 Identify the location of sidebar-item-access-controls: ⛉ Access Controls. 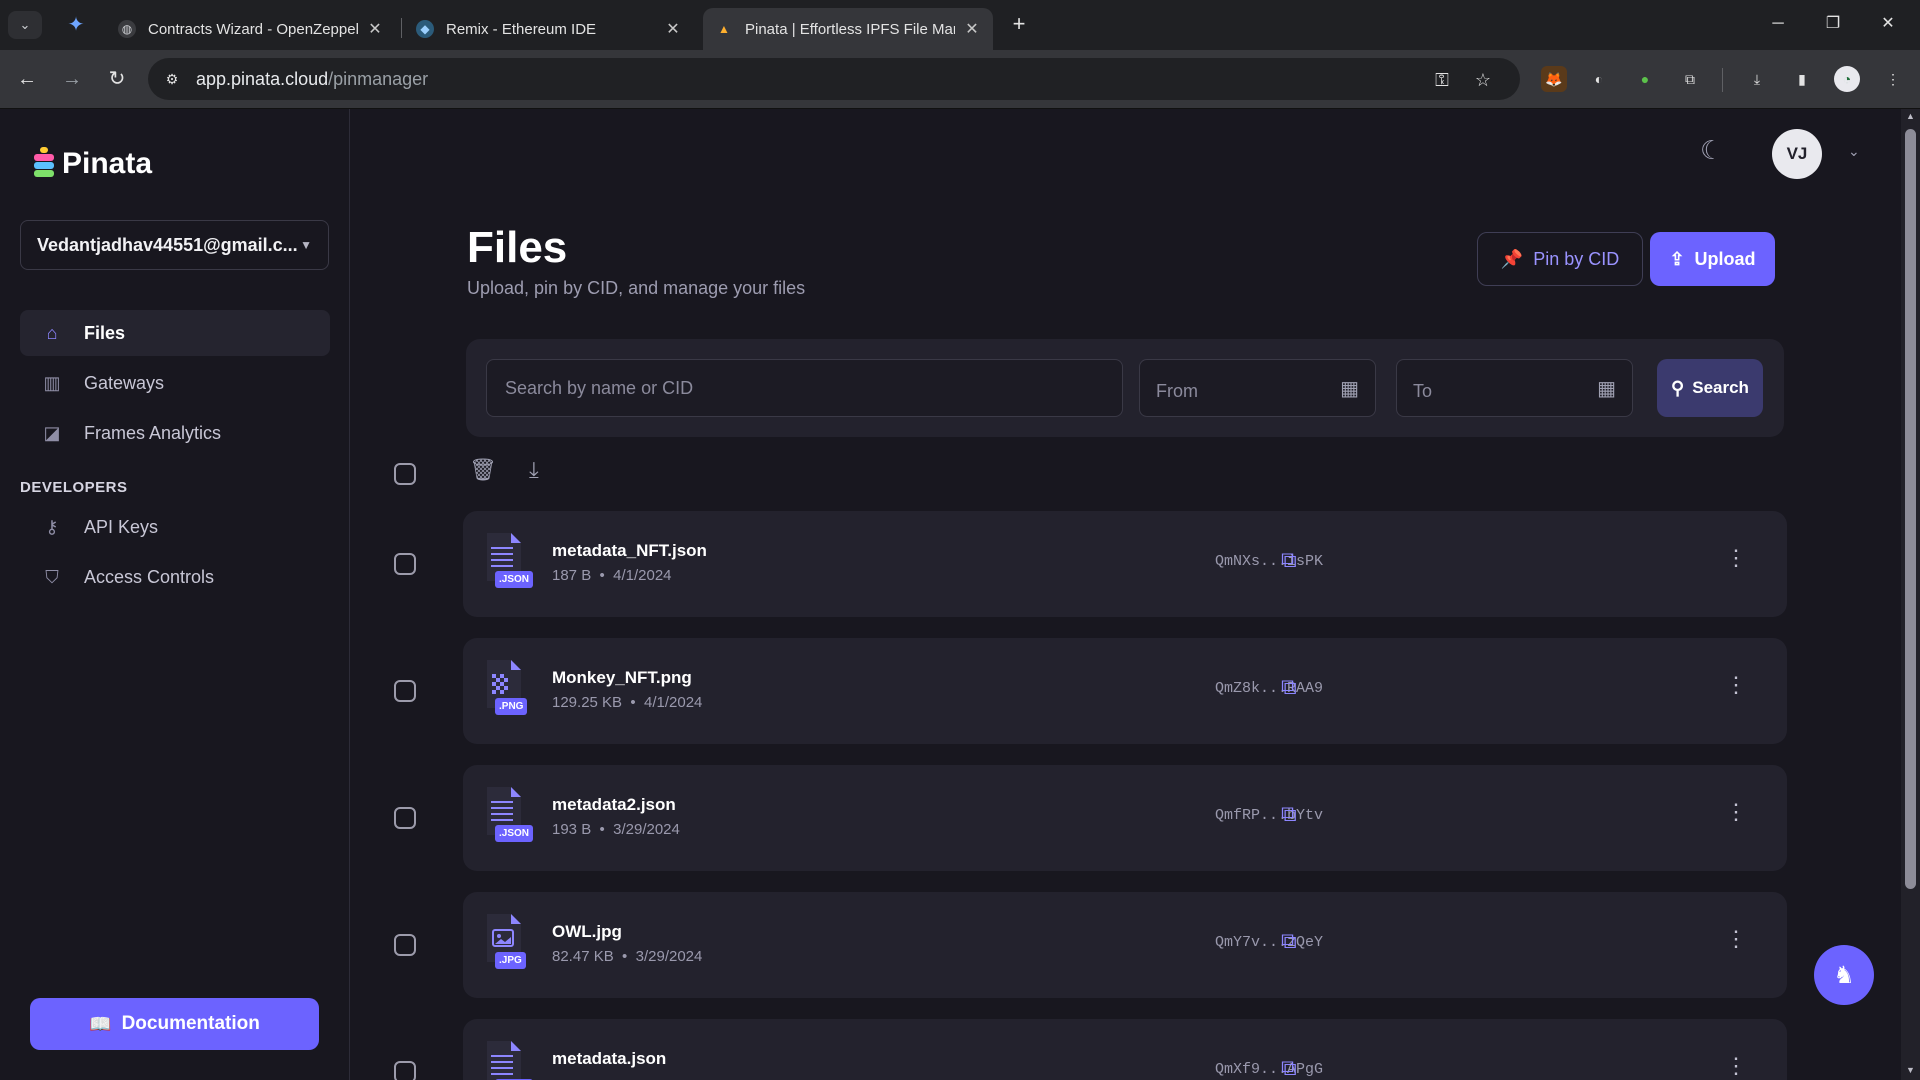
(175, 577).